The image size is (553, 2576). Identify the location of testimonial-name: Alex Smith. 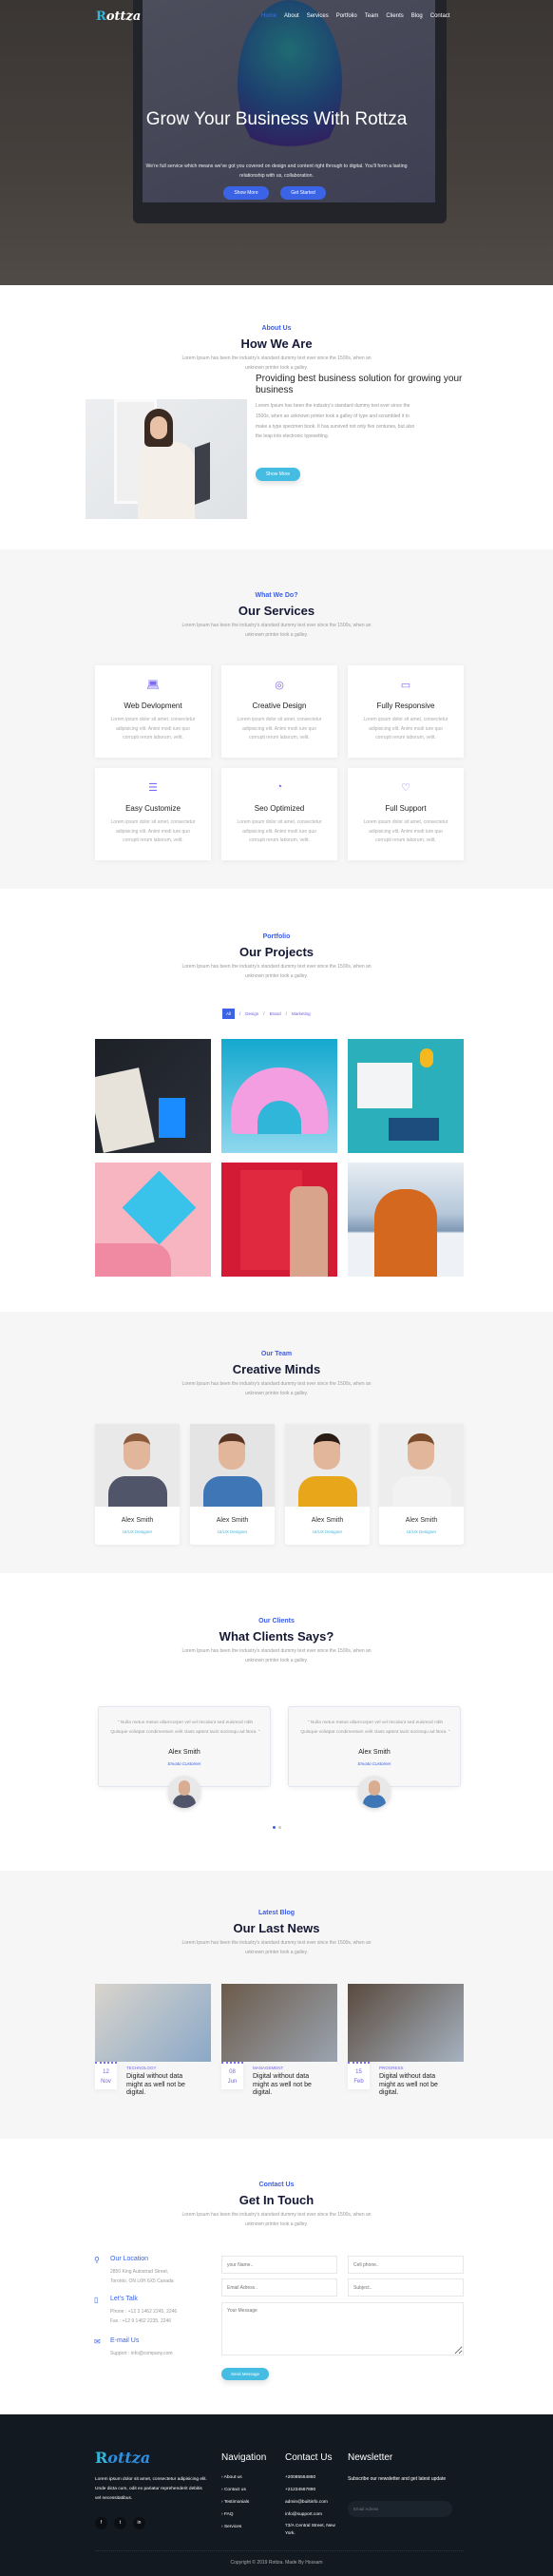
(184, 1753).